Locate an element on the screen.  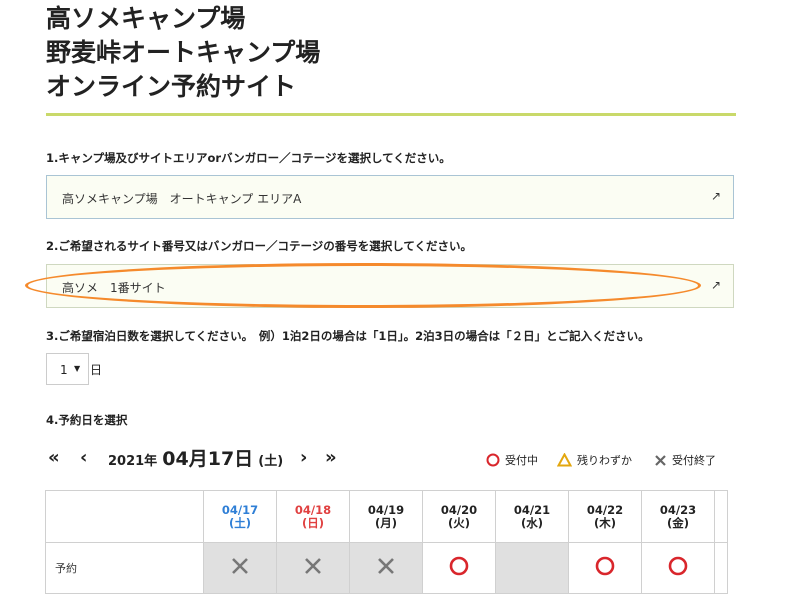
title-line-3: オンライン予約サイト is located at coordinates (171, 86).